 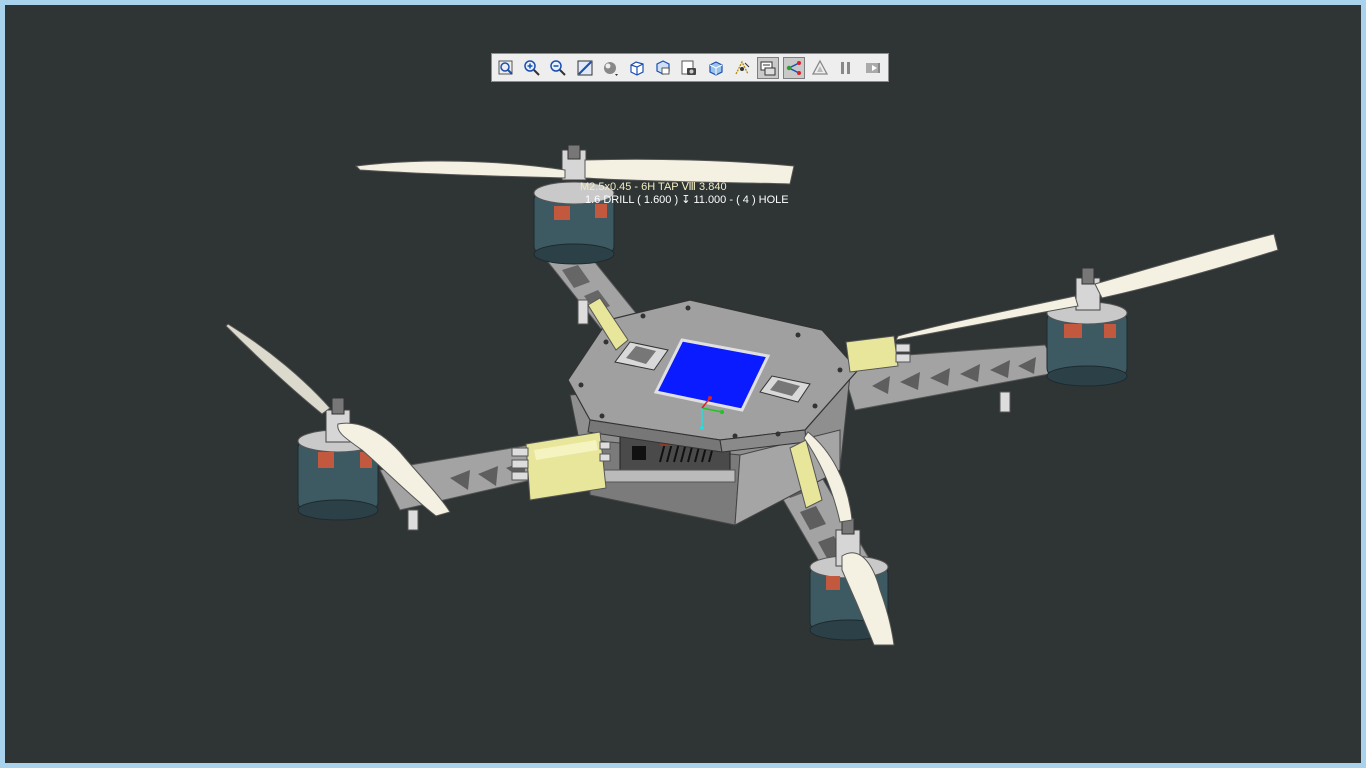 What do you see at coordinates (338, 459) in the screenshot?
I see `motor-left` at bounding box center [338, 459].